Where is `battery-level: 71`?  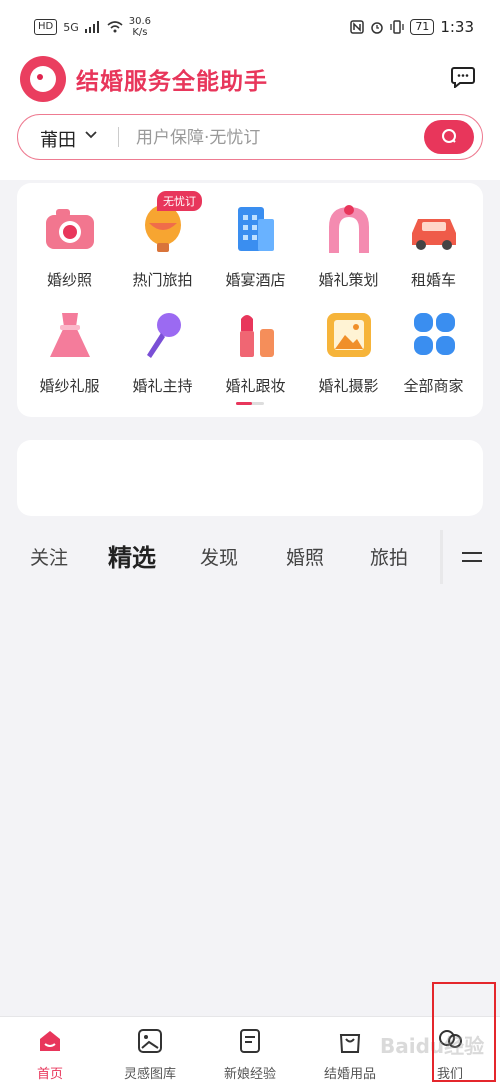
battery-level: 71 is located at coordinates (422, 27).